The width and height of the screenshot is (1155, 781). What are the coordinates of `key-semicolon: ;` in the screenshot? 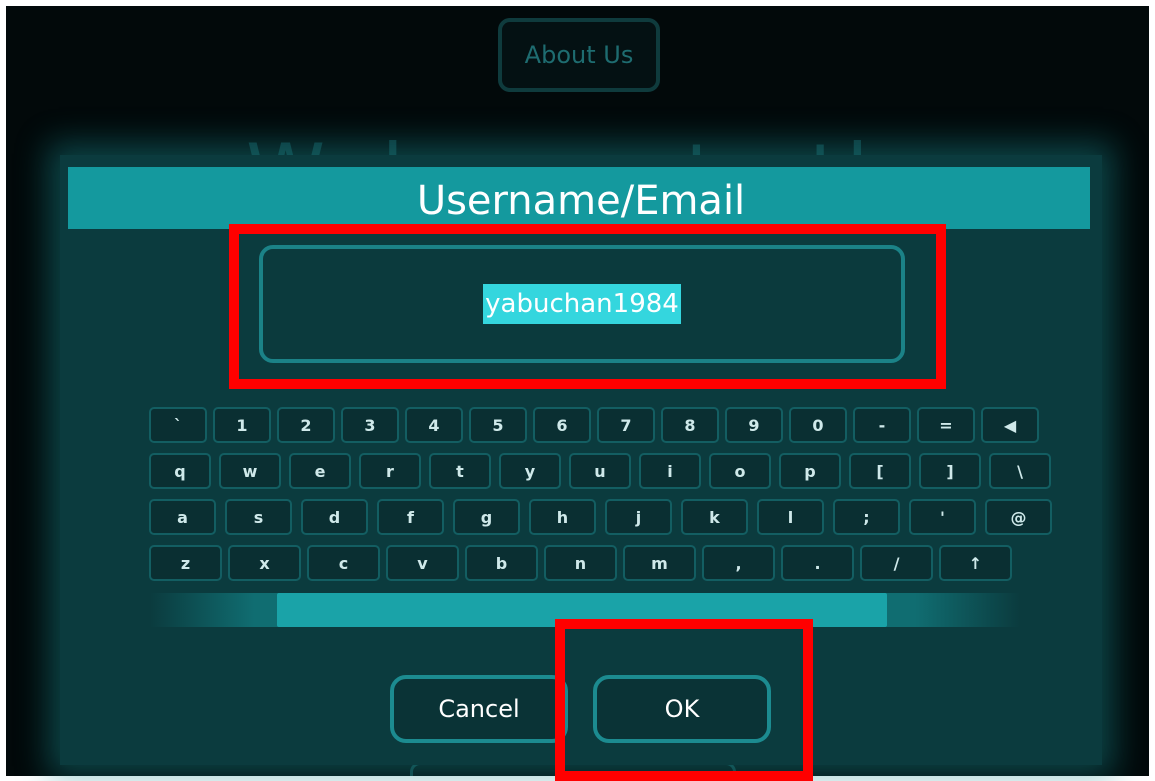 It's located at (866, 517).